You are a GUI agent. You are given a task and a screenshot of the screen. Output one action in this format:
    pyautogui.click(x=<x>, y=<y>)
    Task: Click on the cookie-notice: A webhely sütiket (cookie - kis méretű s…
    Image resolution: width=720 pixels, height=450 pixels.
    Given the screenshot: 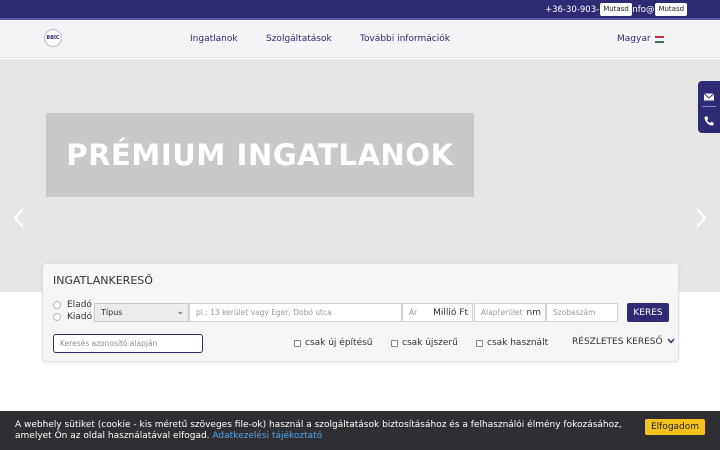 What is the action you would take?
    pyautogui.click(x=325, y=431)
    